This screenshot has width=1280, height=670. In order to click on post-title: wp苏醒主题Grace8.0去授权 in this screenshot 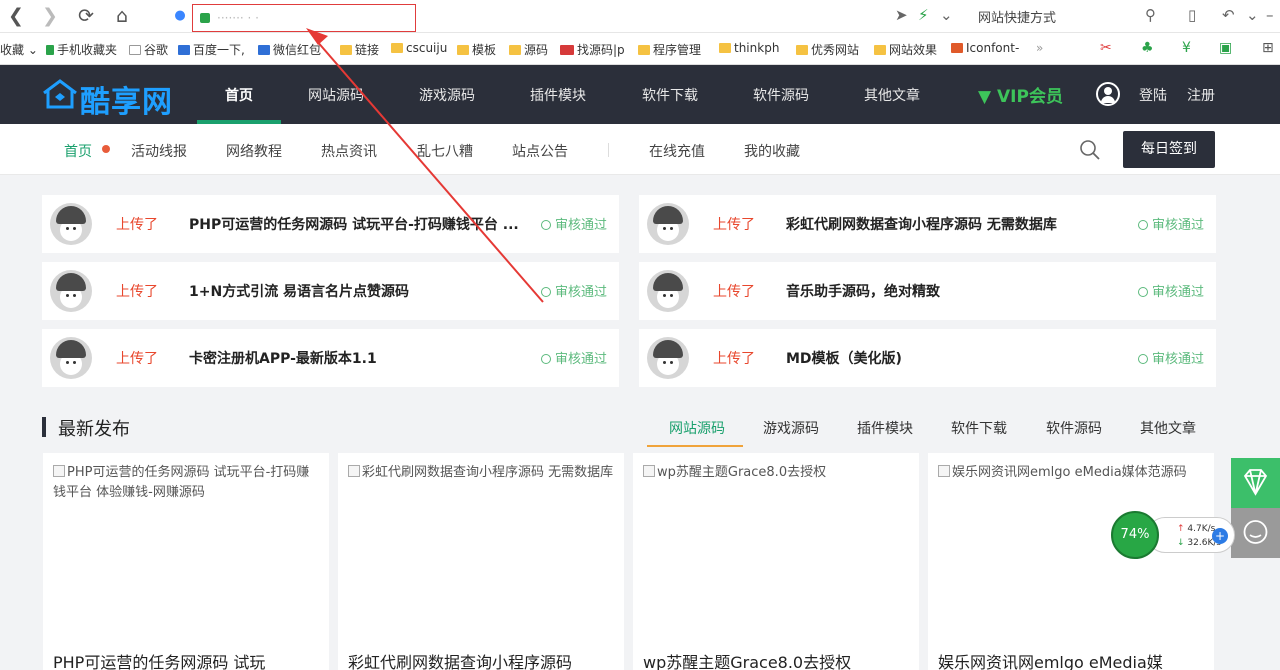, I will do `click(776, 659)`.